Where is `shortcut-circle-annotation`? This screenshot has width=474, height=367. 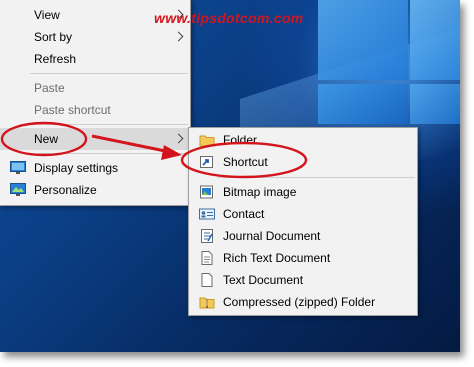 shortcut-circle-annotation is located at coordinates (244, 160).